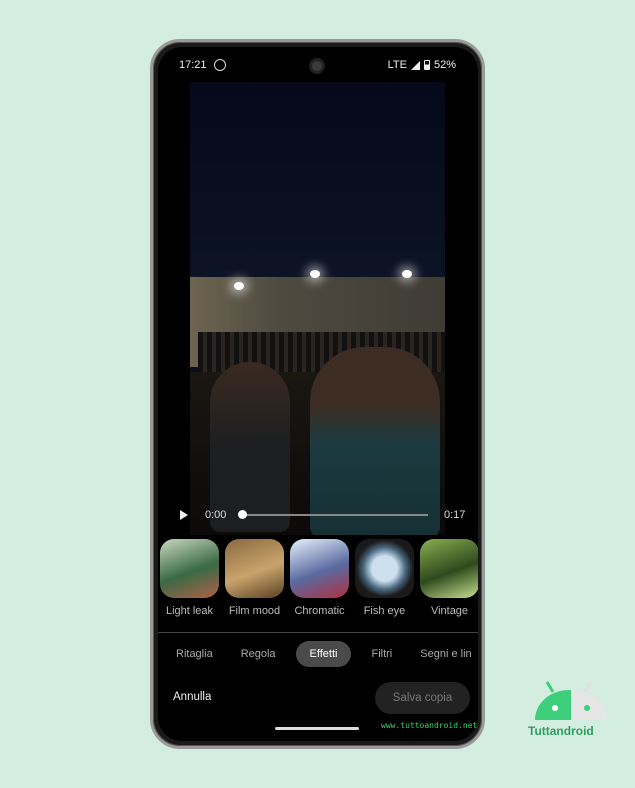  I want to click on effect-vintage: Vintage, so click(449, 578).